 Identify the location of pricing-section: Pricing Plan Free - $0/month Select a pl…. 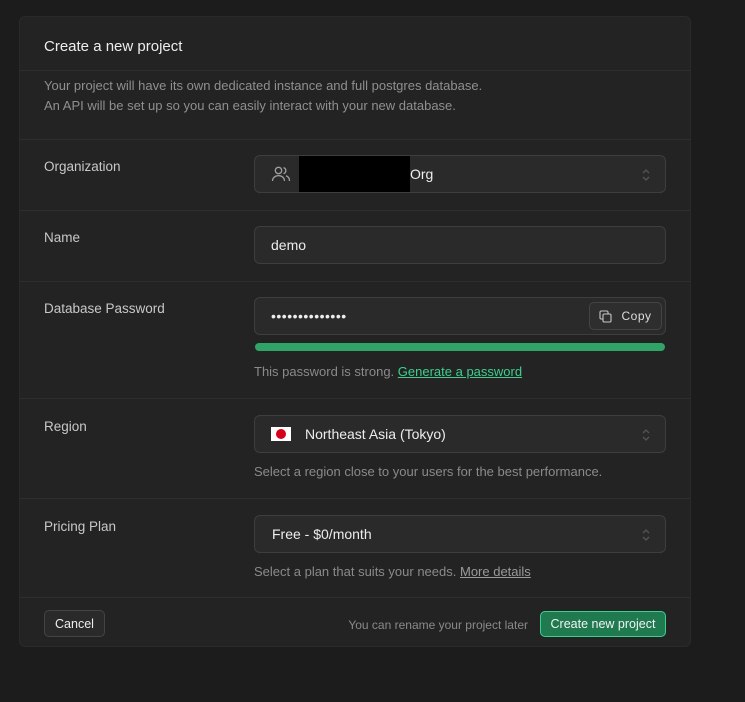
(355, 548).